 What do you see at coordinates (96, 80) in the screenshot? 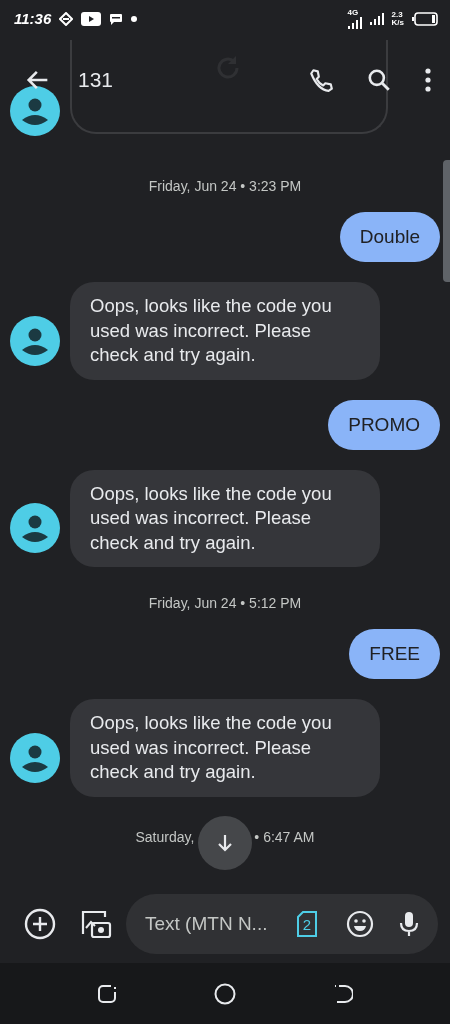
I see `contact-name: 131` at bounding box center [96, 80].